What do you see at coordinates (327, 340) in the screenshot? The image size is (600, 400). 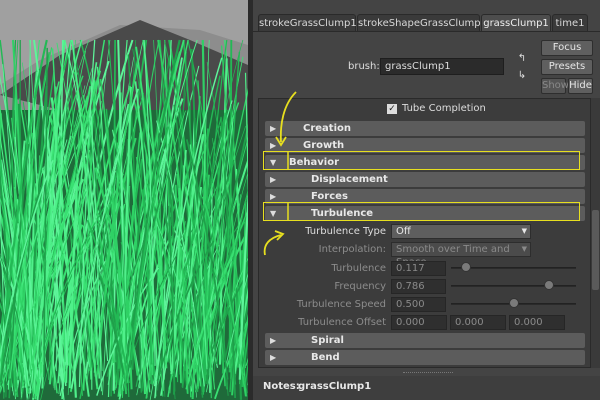 I see `section-label: Spiral` at bounding box center [327, 340].